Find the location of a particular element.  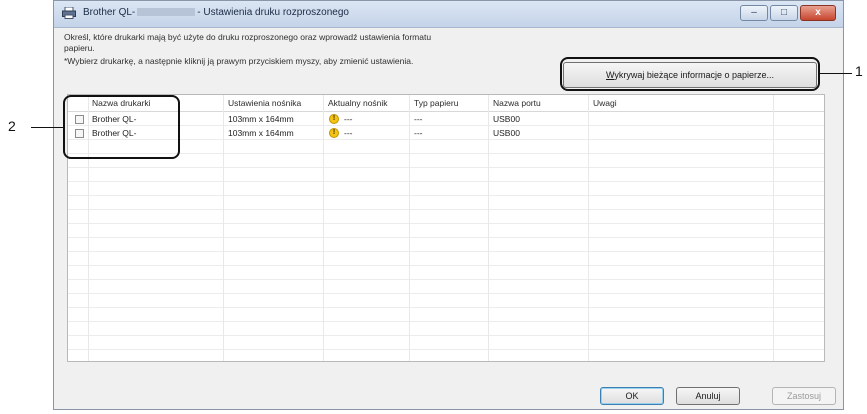

redacted-model is located at coordinates (166, 12).